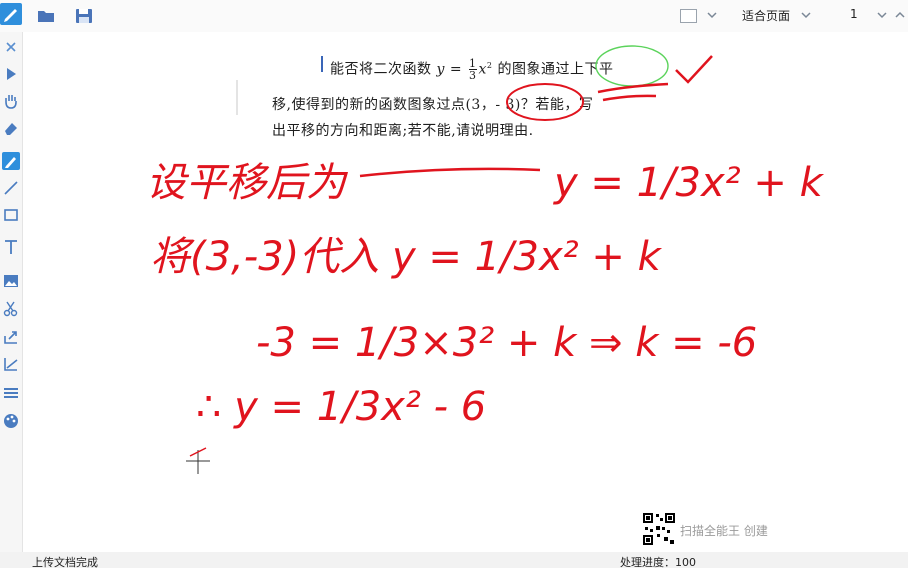  Describe the element at coordinates (11, 247) in the screenshot. I see `text-icon` at that location.